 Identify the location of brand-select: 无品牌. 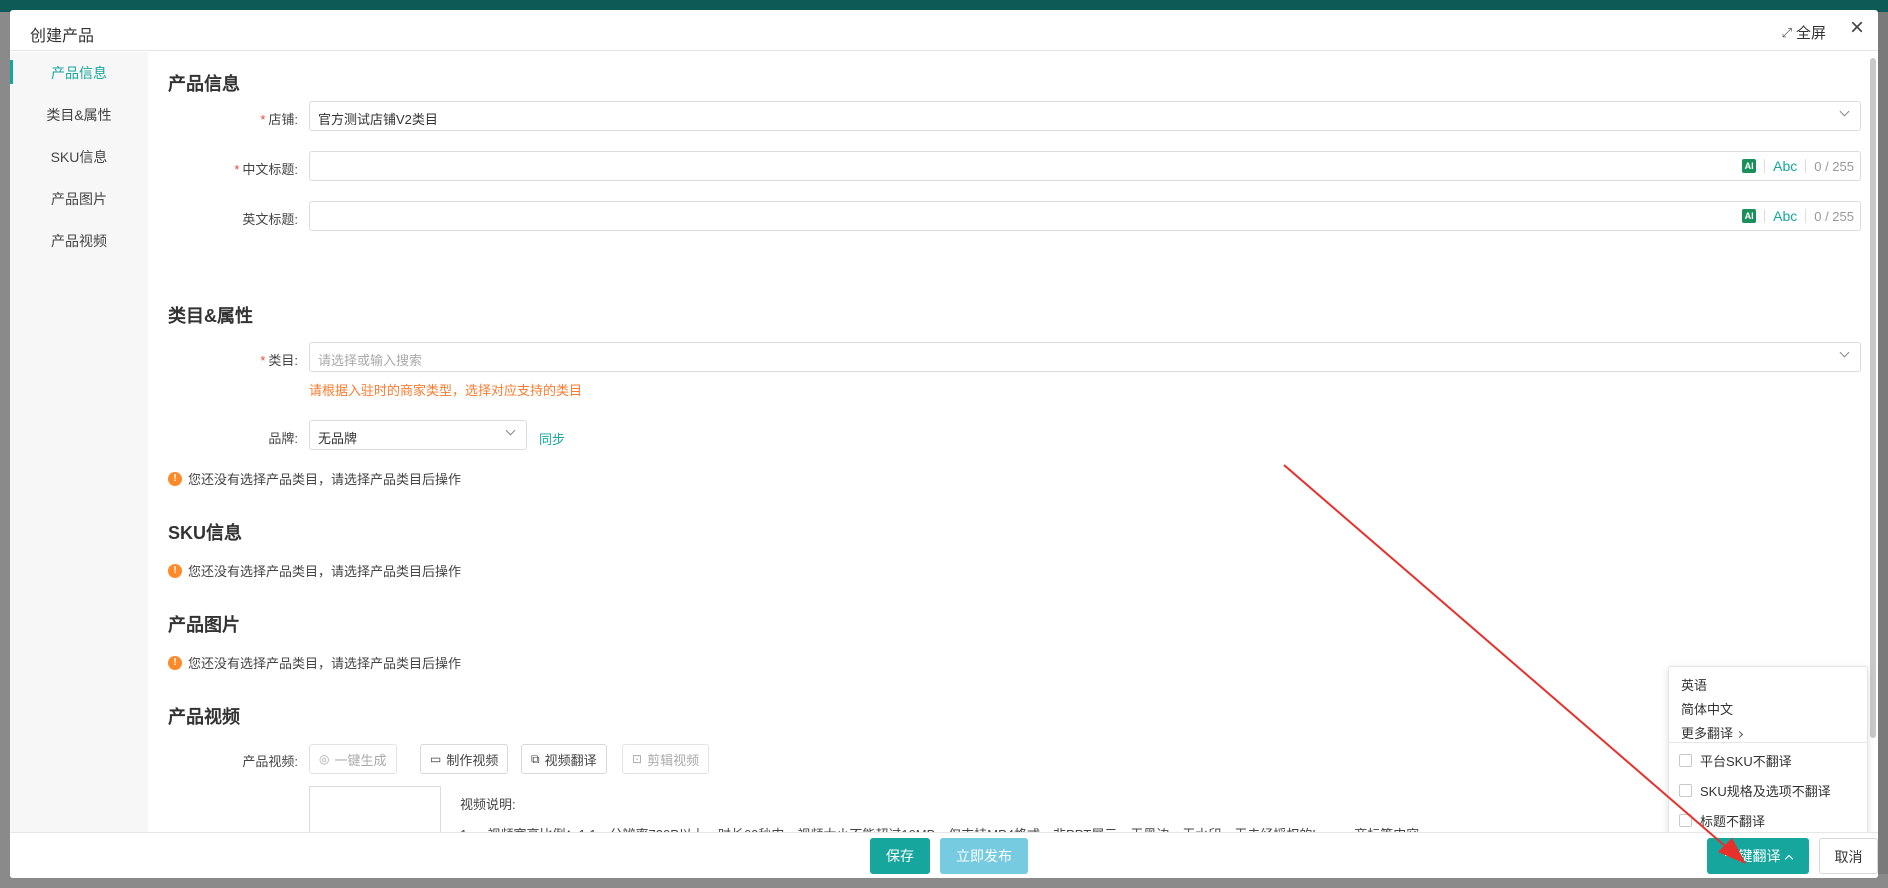
(418, 435).